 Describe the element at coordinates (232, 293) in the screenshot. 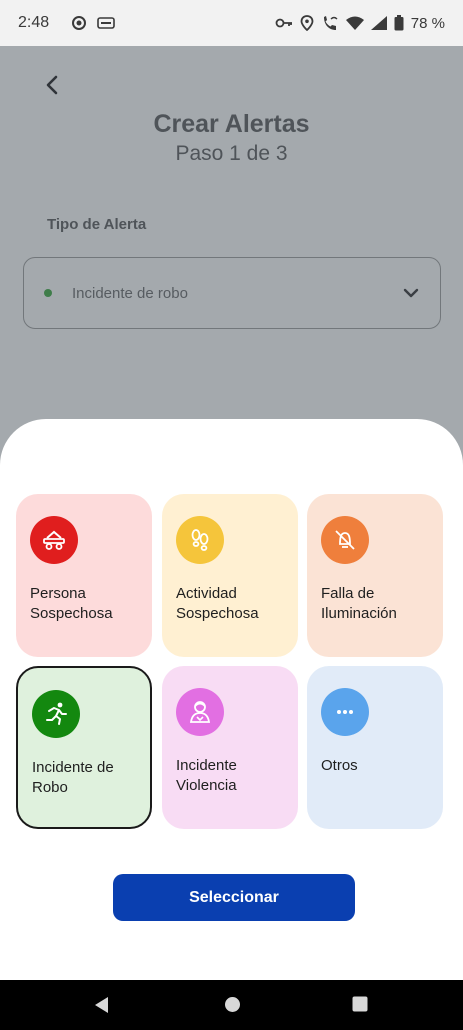

I see `alert-type-select: Incidente de robo` at that location.